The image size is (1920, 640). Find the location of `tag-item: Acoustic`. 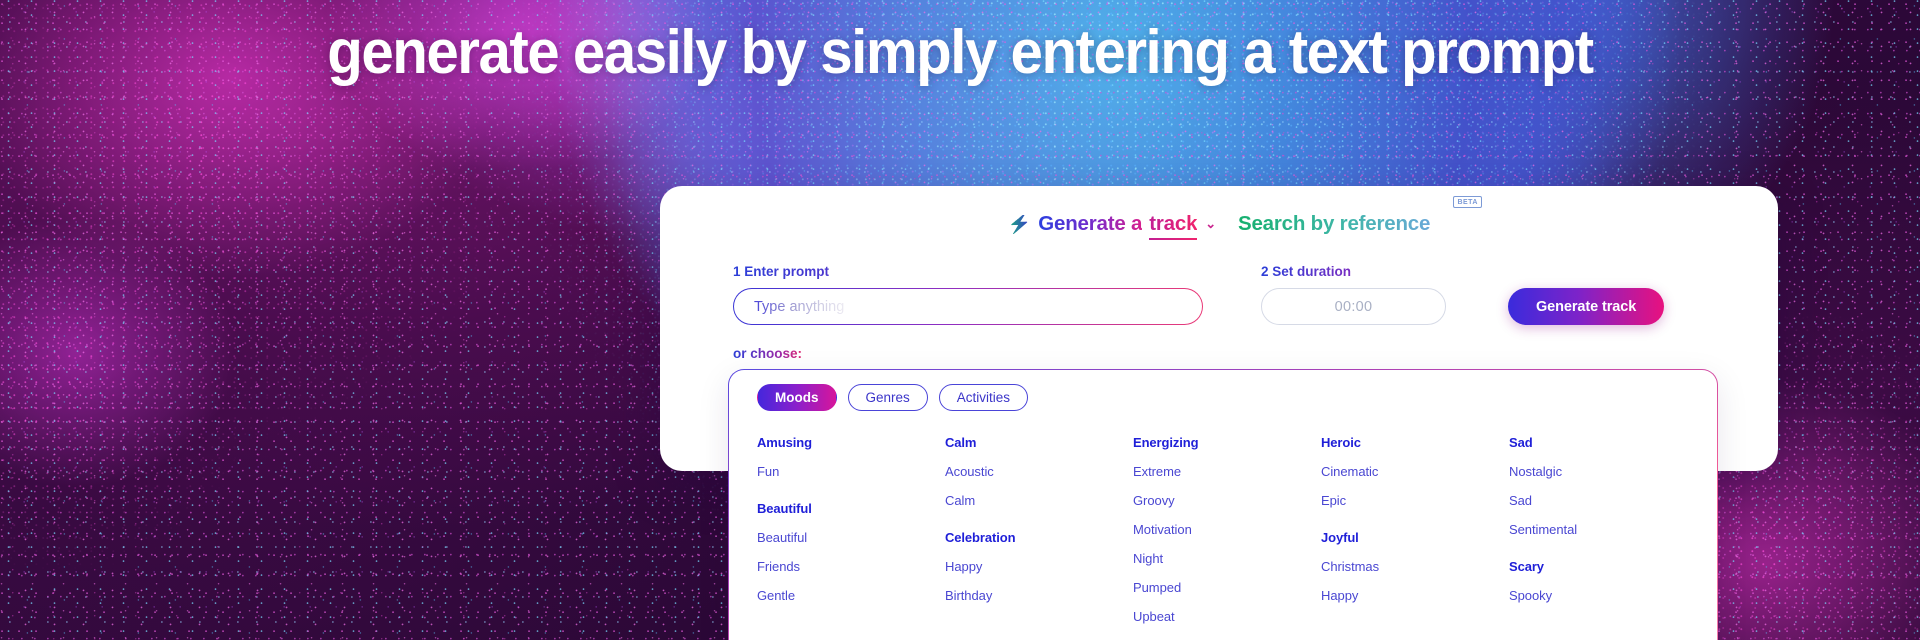

tag-item: Acoustic is located at coordinates (1039, 471).